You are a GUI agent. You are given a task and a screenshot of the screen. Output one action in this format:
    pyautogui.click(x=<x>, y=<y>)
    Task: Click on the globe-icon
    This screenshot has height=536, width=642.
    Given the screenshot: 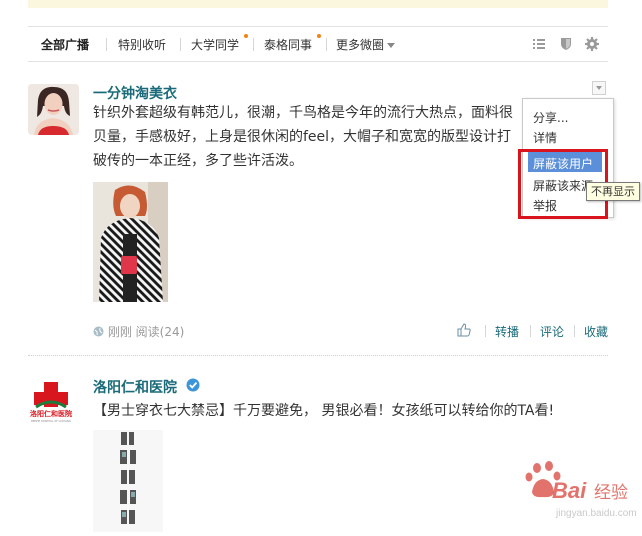 What is the action you would take?
    pyautogui.click(x=98, y=331)
    